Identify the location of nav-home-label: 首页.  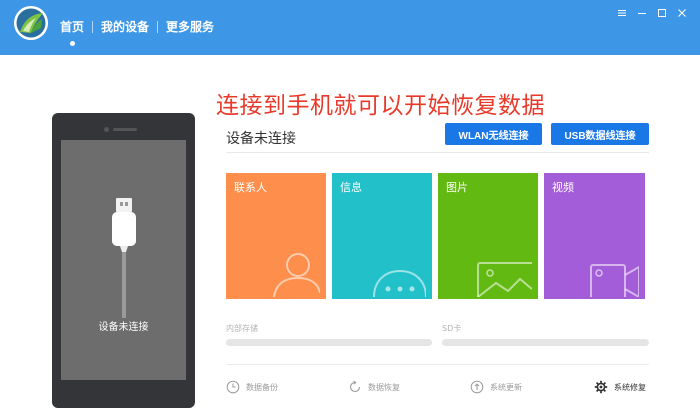
(72, 27).